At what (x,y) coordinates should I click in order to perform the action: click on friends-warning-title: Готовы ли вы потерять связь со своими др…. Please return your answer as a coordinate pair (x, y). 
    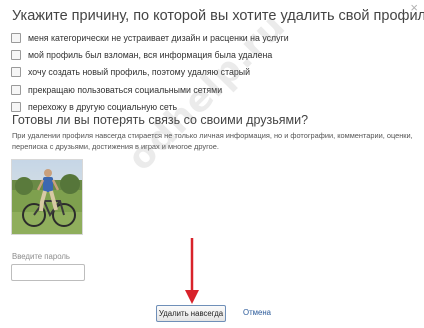
    Looking at the image, I should click on (160, 120).